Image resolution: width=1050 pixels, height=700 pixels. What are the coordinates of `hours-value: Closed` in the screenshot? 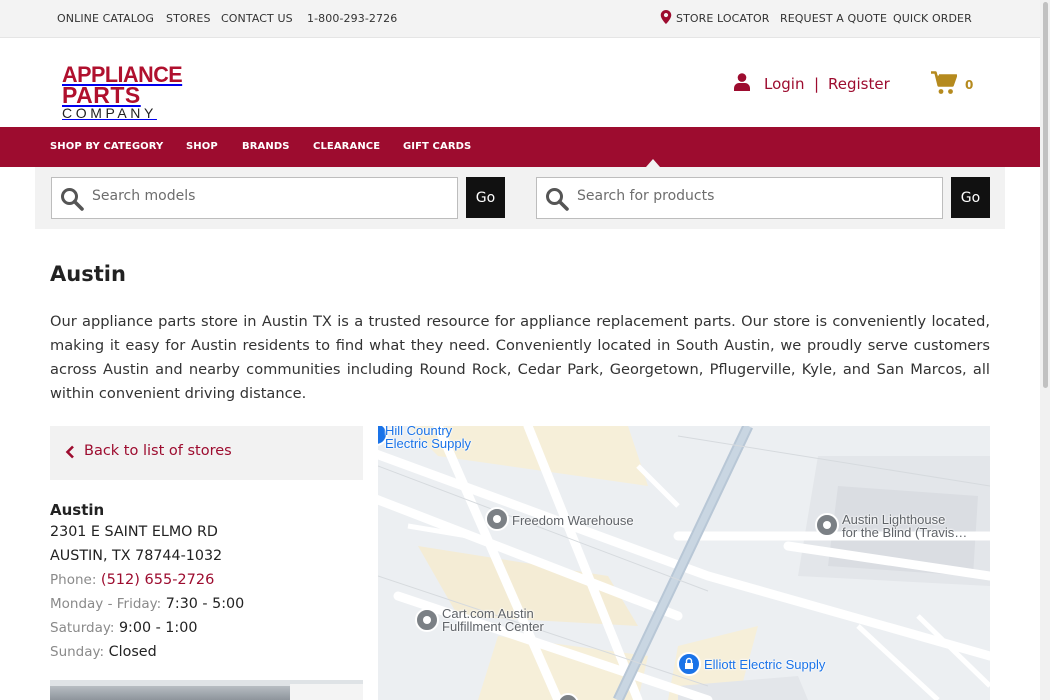 It's located at (132, 652).